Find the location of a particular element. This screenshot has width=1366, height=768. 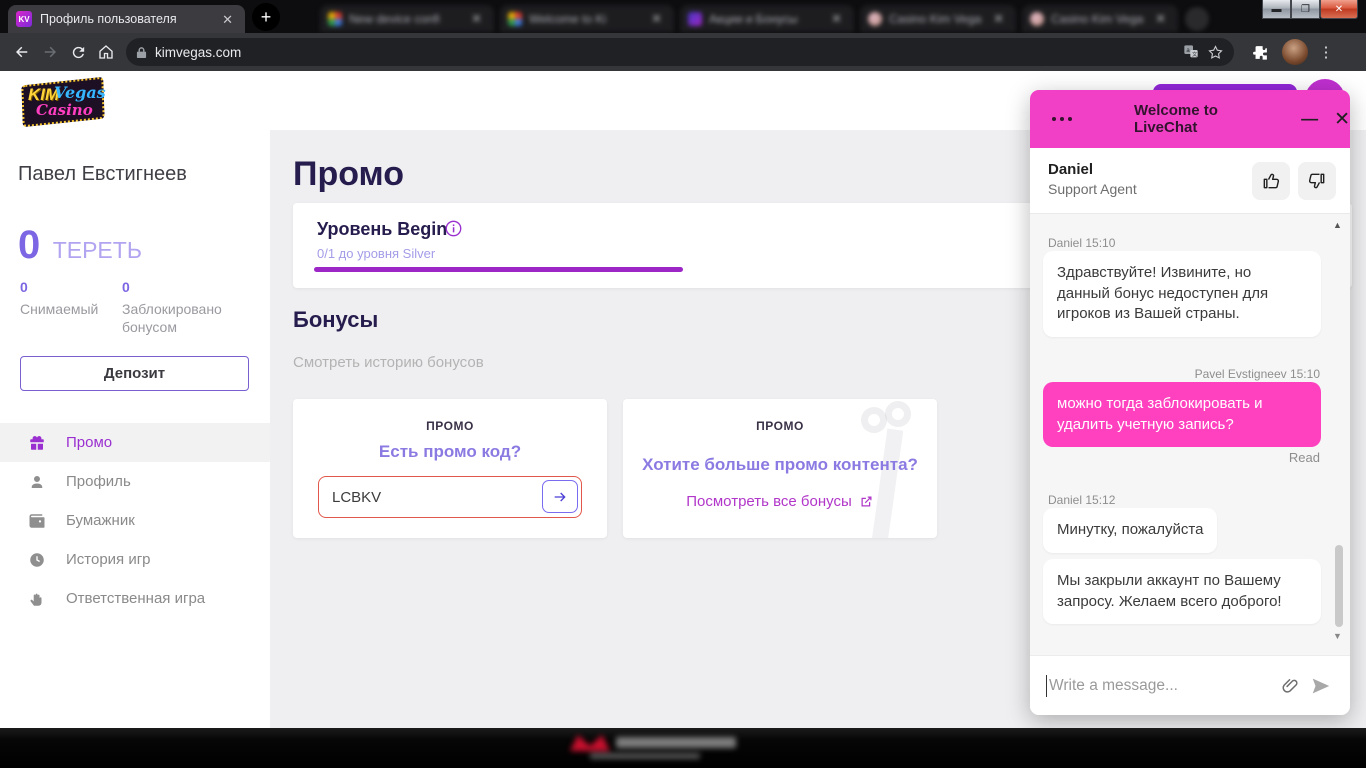

tab-blurred-4: Casino Kim Vegas ✕ is located at coordinates (938, 18).